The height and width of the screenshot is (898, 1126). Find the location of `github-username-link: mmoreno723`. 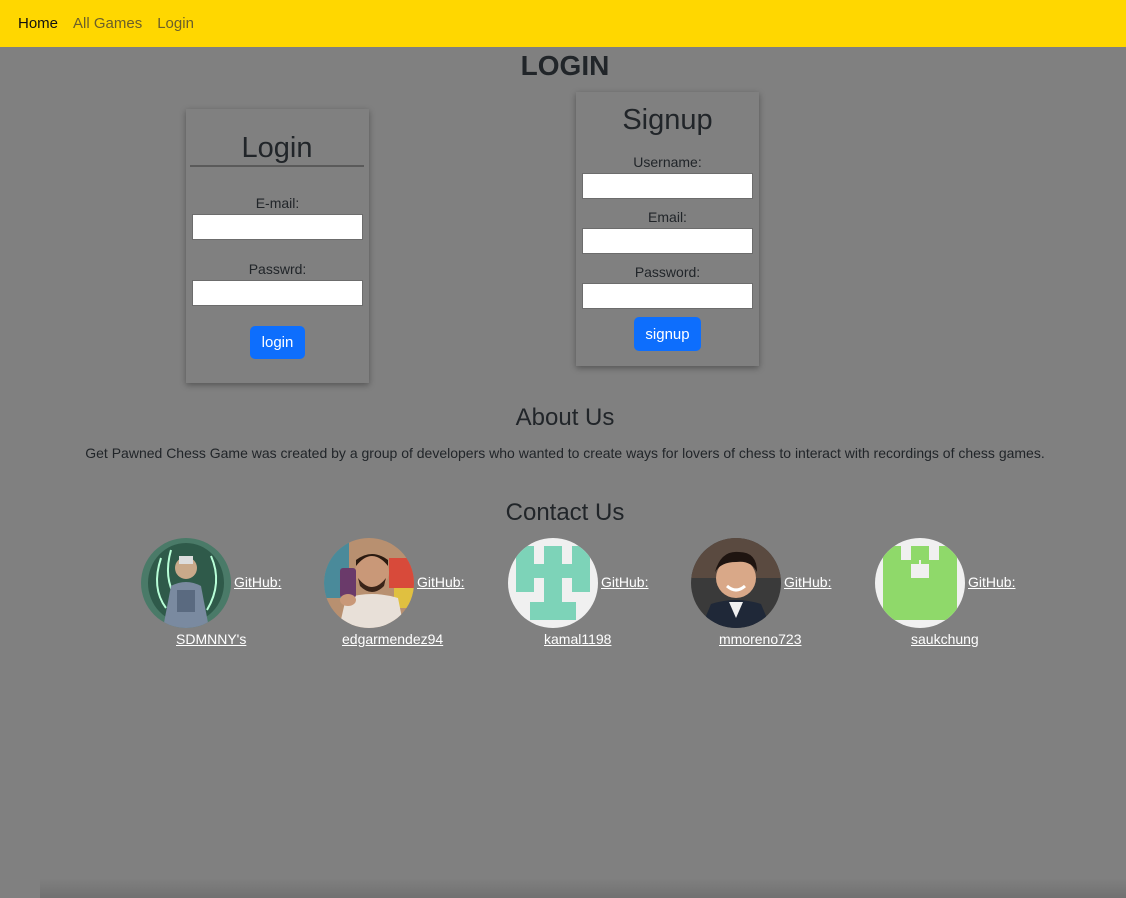

github-username-link: mmoreno723 is located at coordinates (760, 639).